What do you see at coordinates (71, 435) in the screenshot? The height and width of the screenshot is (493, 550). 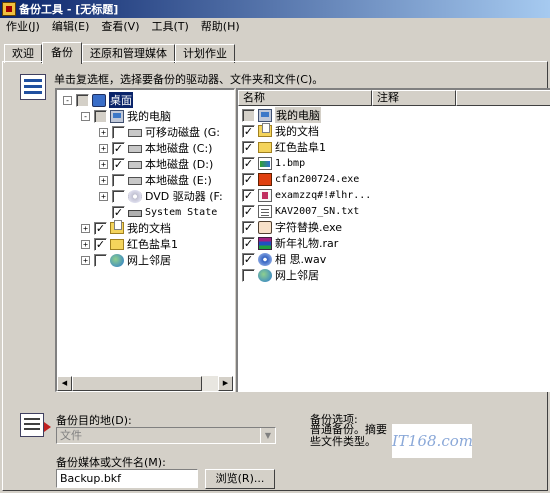 I see `destination-value: 文件` at bounding box center [71, 435].